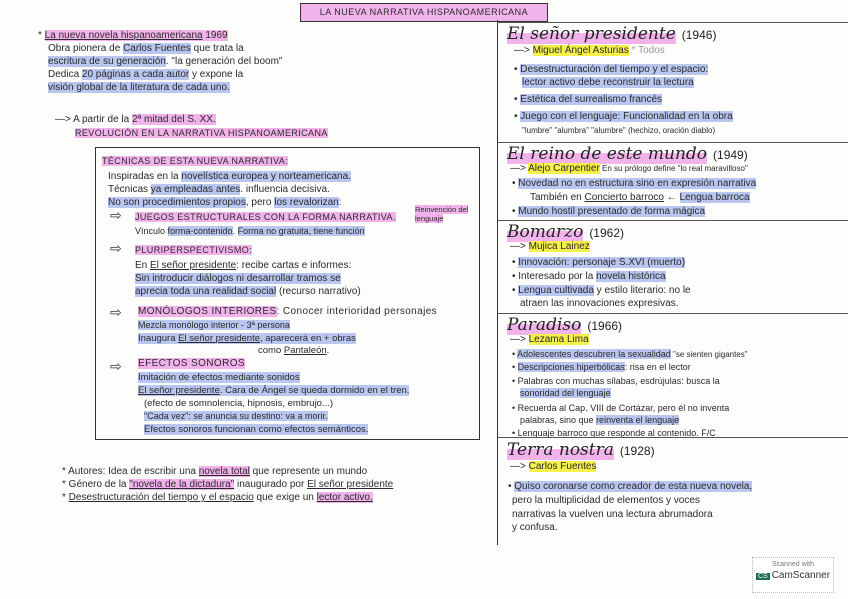 Image resolution: width=848 pixels, height=599 pixels. Describe the element at coordinates (545, 232) in the screenshot. I see `novel-name: Bomarzo` at that location.